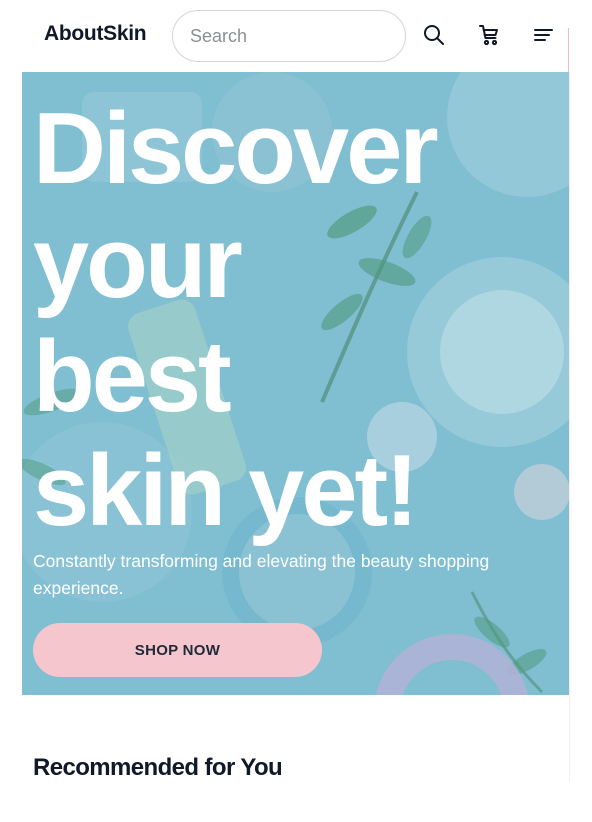  I want to click on hero-title-line: skin yet!, so click(226, 491).